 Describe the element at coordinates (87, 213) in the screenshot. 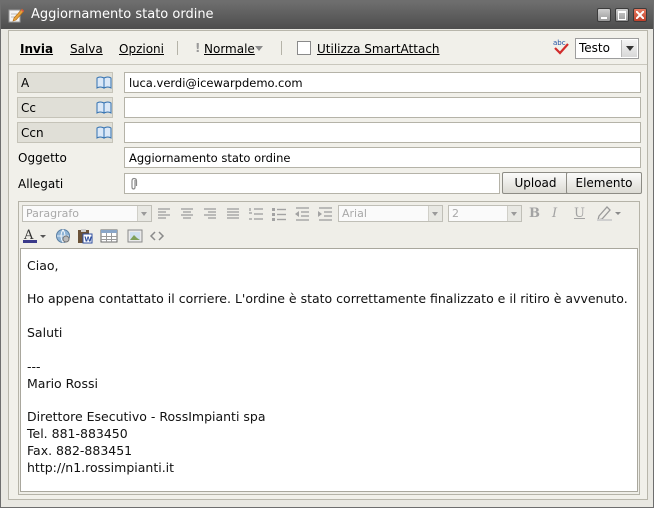

I see `paragraph-select: Paragrafo` at that location.